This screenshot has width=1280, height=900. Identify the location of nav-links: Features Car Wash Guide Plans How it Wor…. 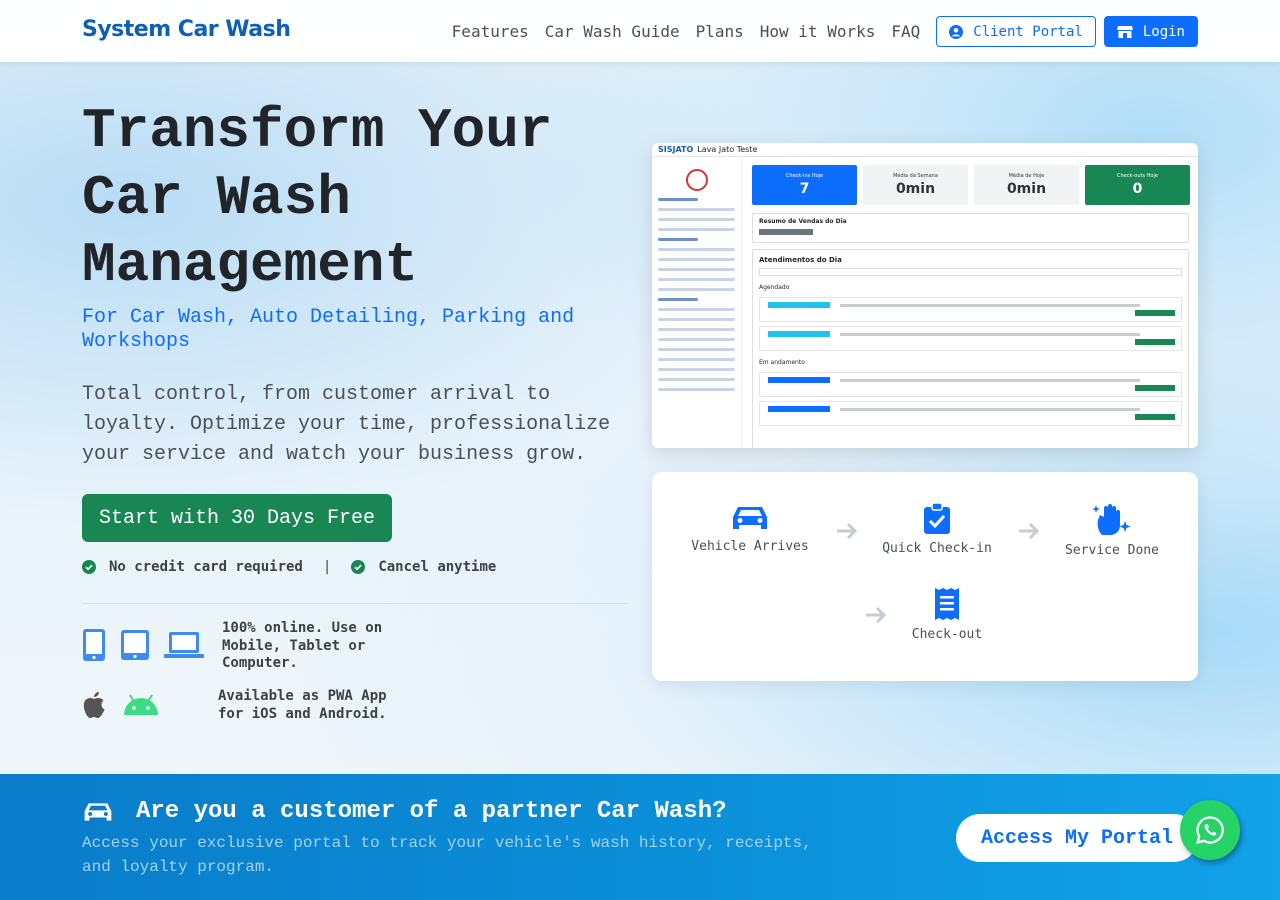
(825, 31).